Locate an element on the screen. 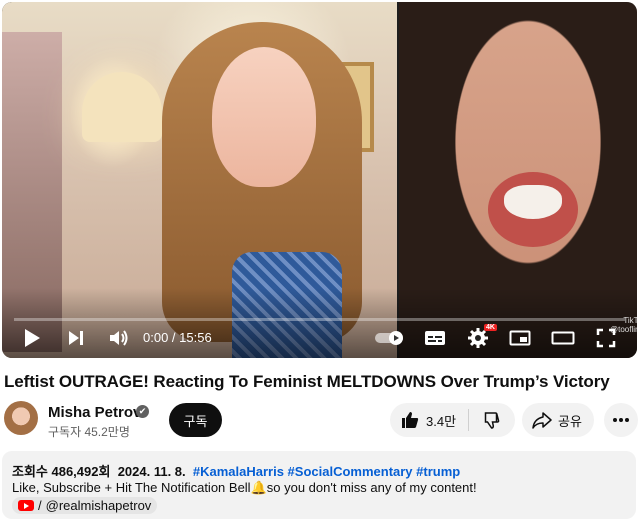  subtitles-icon is located at coordinates (435, 338).